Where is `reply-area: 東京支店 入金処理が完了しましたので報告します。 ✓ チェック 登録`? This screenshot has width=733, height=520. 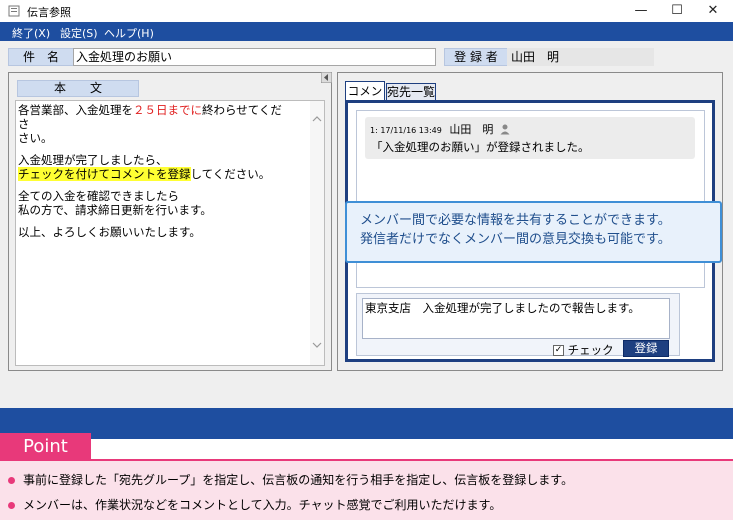 reply-area: 東京支店 入金処理が完了しましたので報告します。 ✓ チェック 登録 is located at coordinates (518, 325).